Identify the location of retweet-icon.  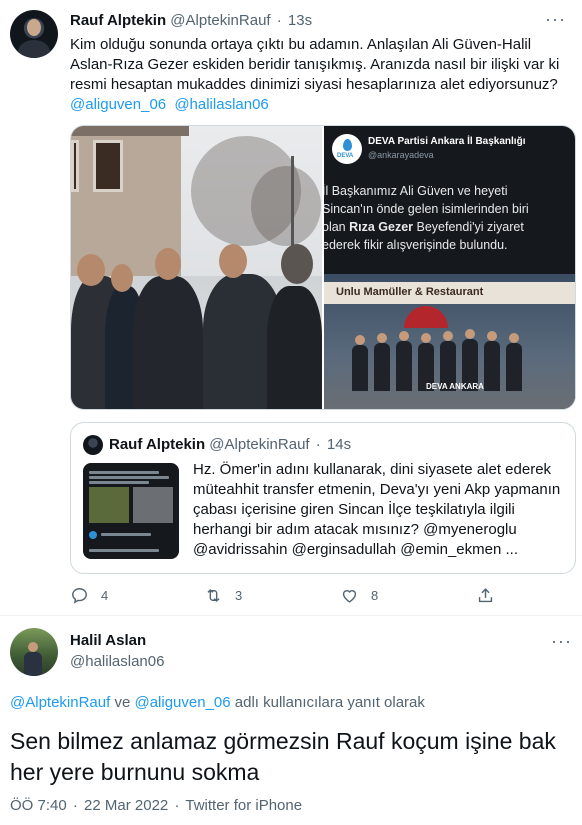
(213, 595).